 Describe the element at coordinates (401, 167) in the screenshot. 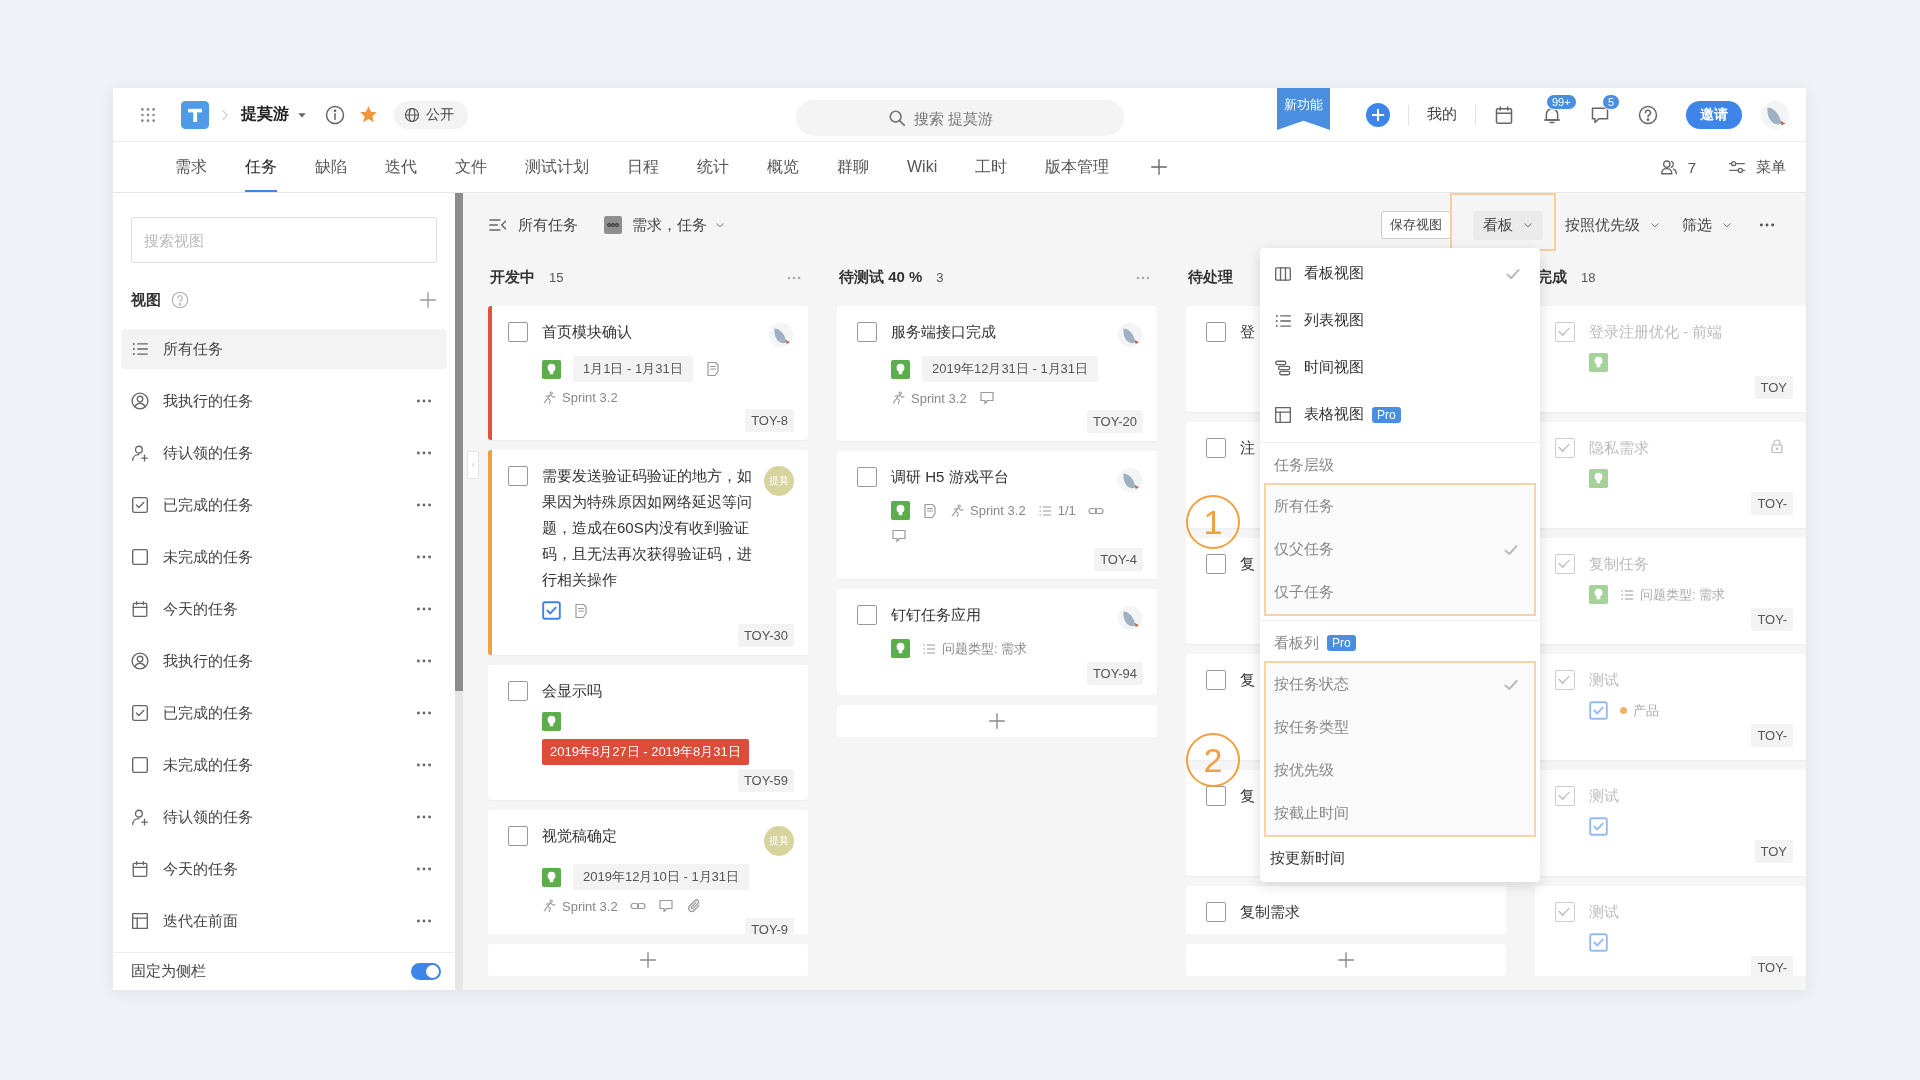

I see `tab: 迭代` at that location.